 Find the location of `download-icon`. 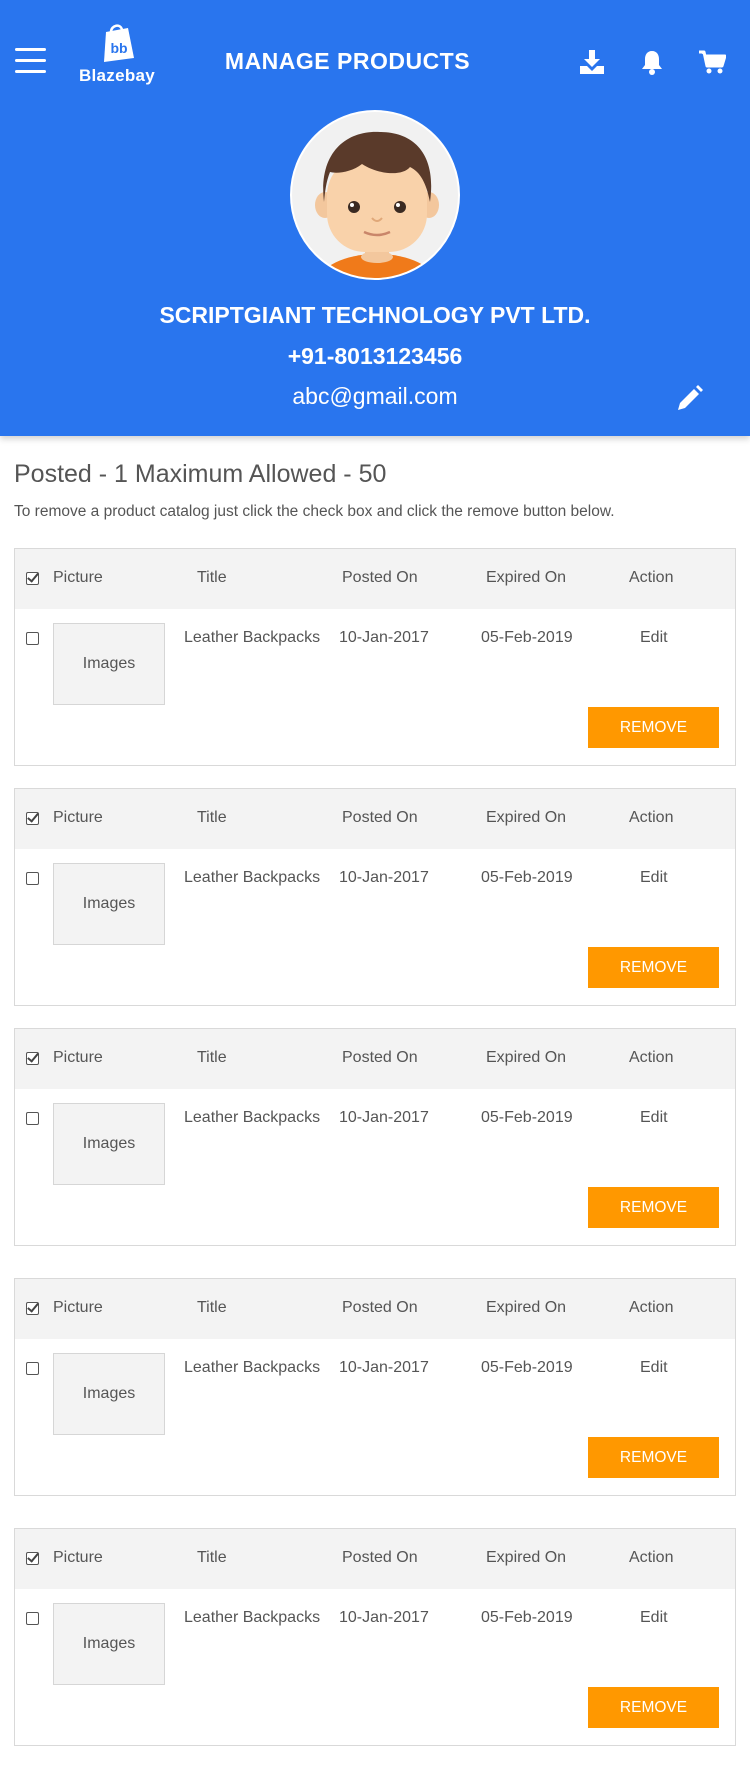

download-icon is located at coordinates (592, 62).